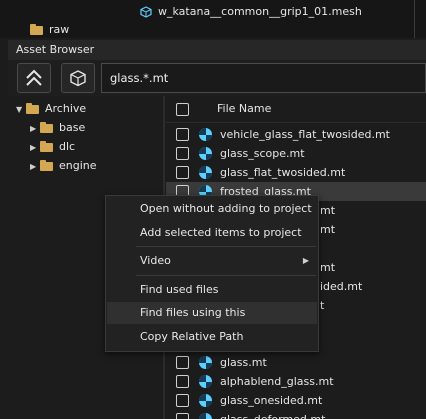 The image size is (426, 419). What do you see at coordinates (193, 312) in the screenshot?
I see `menu-item-label: Find files using this` at bounding box center [193, 312].